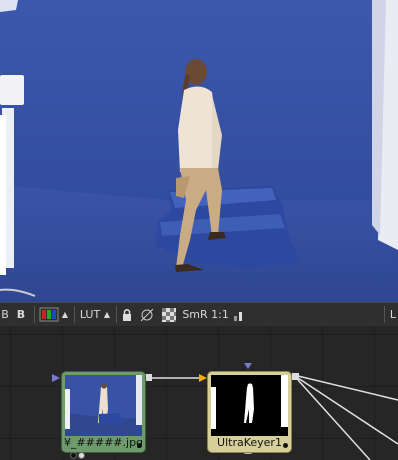 The width and height of the screenshot is (398, 460). I want to click on ultrakeyer-node: UltraKeyer1, so click(249, 412).